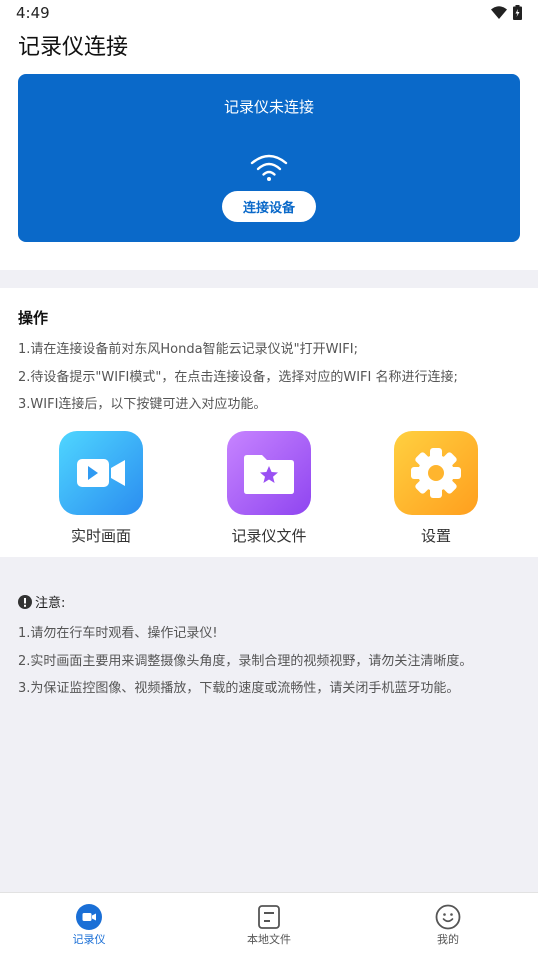 Image resolution: width=538 pixels, height=955 pixels. I want to click on notes-title: 注意:, so click(50, 603).